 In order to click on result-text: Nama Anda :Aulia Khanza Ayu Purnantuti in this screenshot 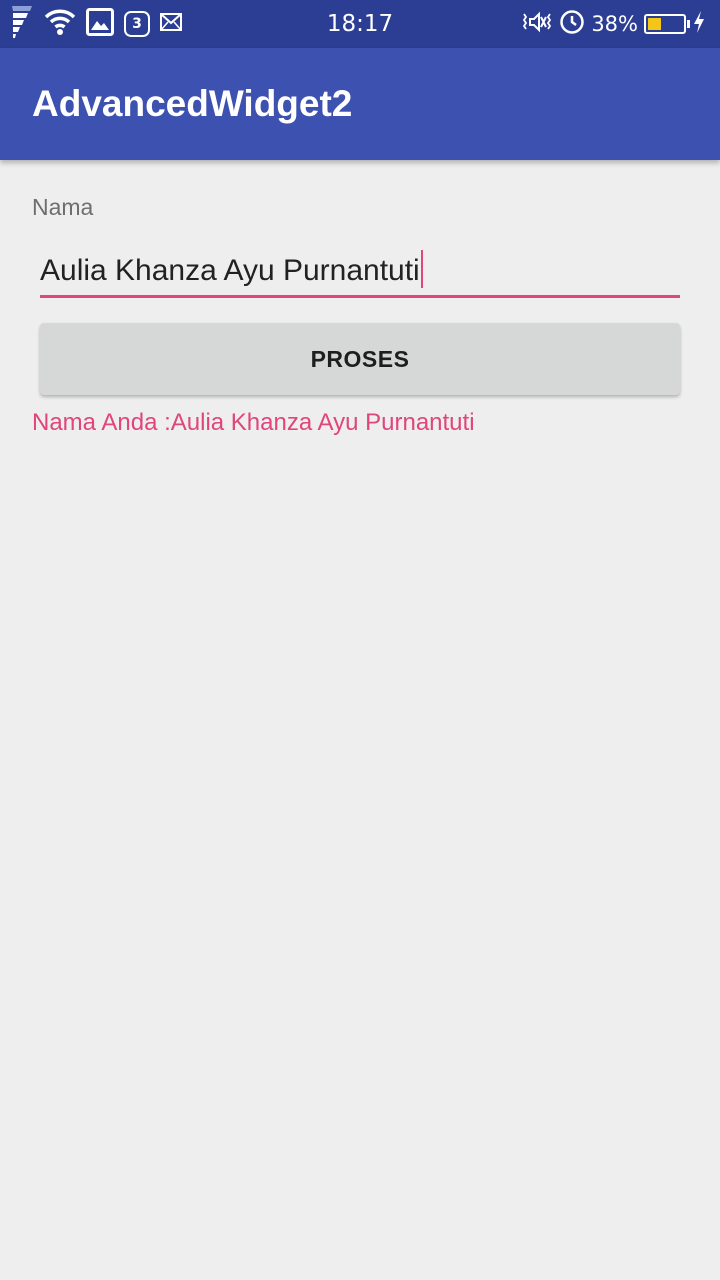, I will do `click(253, 422)`.